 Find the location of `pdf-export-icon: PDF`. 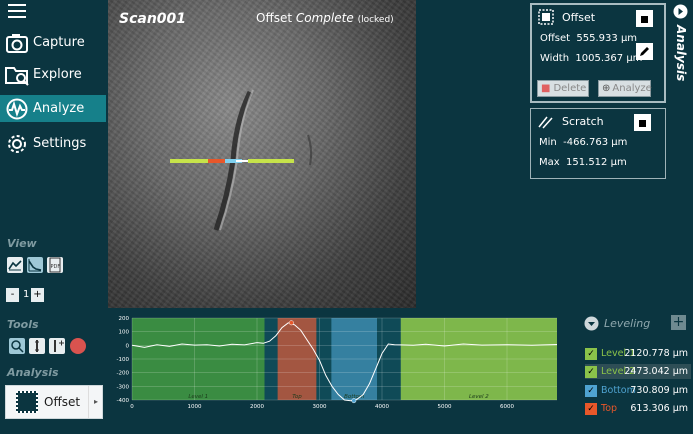

pdf-export-icon: PDF is located at coordinates (55, 265).